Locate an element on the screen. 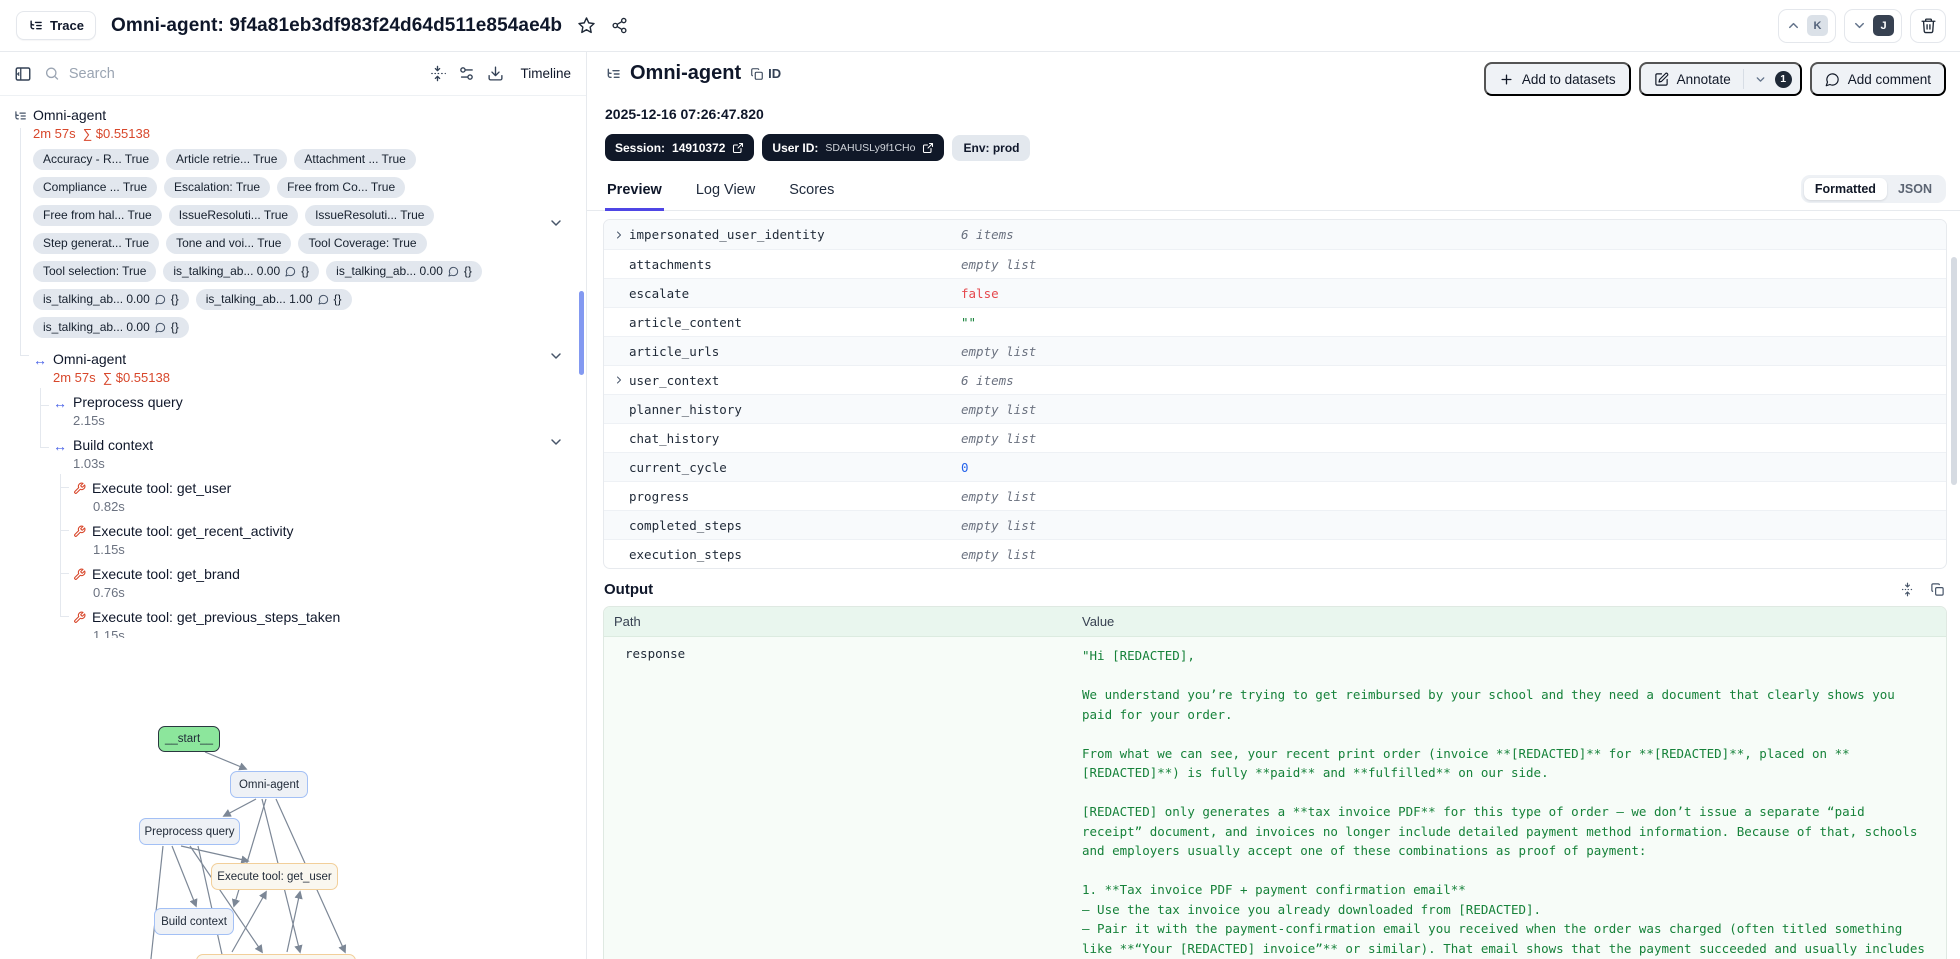 This screenshot has height=959, width=1960. tab-scores: Scores is located at coordinates (811, 196).